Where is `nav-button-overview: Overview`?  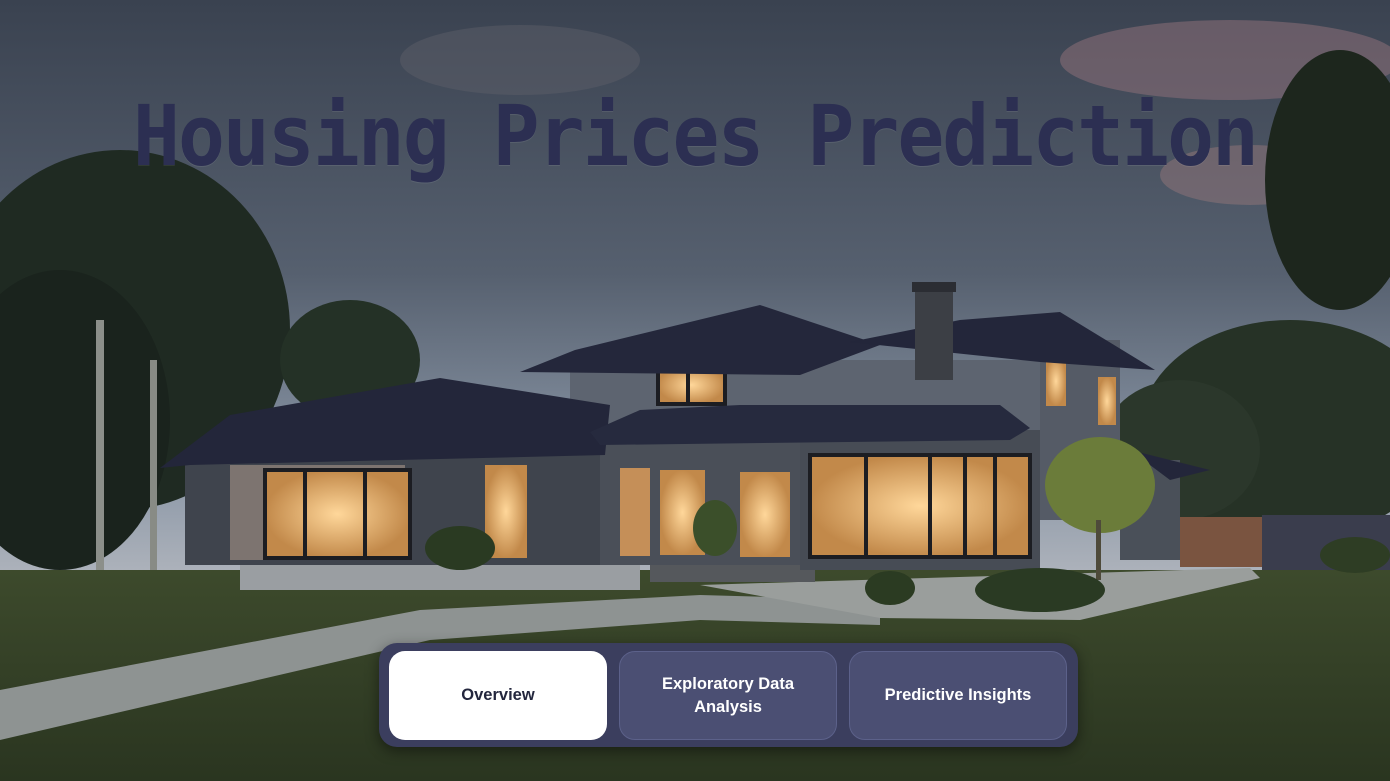 nav-button-overview: Overview is located at coordinates (498, 695).